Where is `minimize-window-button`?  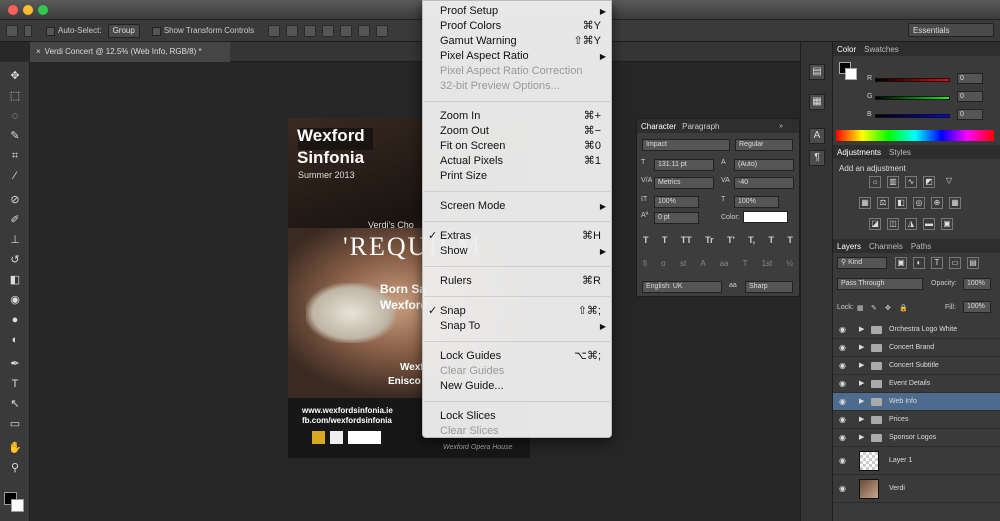
minimize-window-button is located at coordinates (28, 10).